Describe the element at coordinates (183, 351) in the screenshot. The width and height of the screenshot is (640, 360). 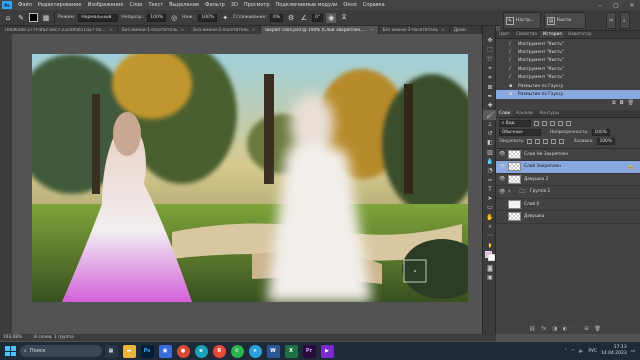
I see `chrome-icon: ●` at that location.